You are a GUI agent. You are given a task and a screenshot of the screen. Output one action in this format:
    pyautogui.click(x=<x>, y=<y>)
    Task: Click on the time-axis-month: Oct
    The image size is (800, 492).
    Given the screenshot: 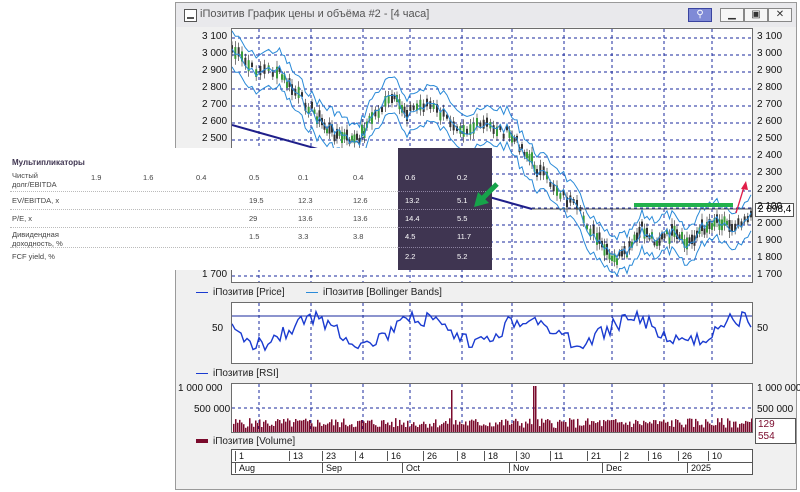 What is the action you would take?
    pyautogui.click(x=411, y=468)
    